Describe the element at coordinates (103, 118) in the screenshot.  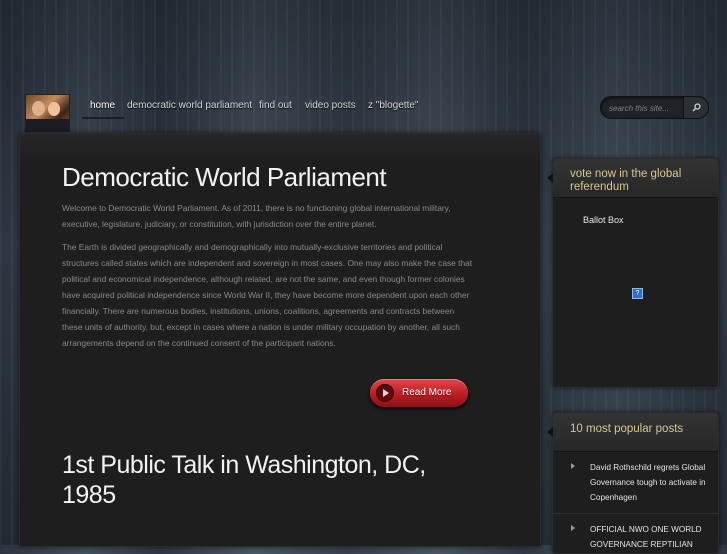
I see `nav-active-indicator` at that location.